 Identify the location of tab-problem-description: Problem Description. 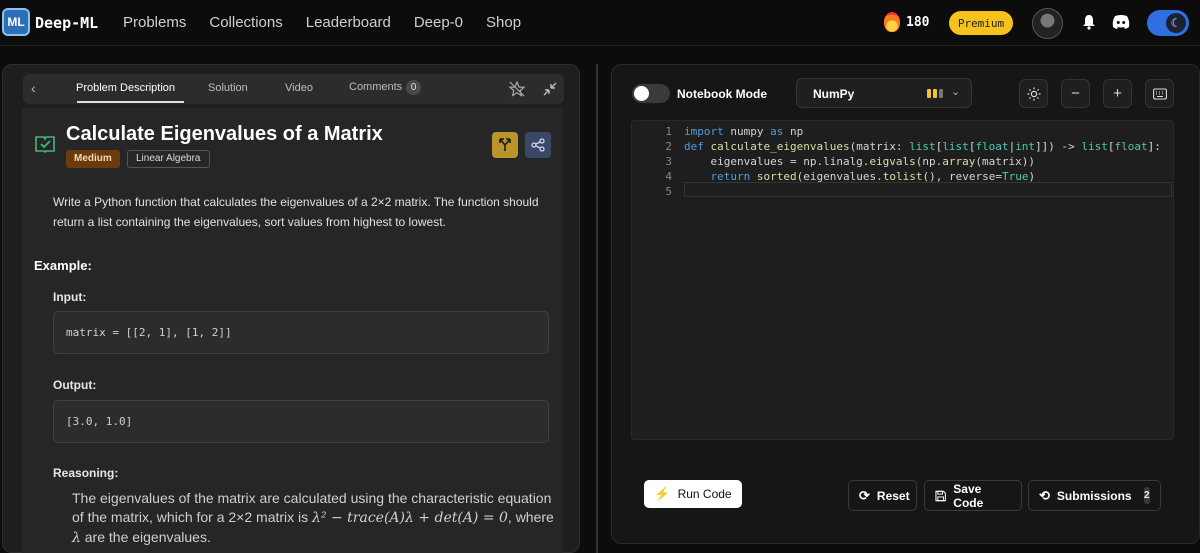
(125, 88).